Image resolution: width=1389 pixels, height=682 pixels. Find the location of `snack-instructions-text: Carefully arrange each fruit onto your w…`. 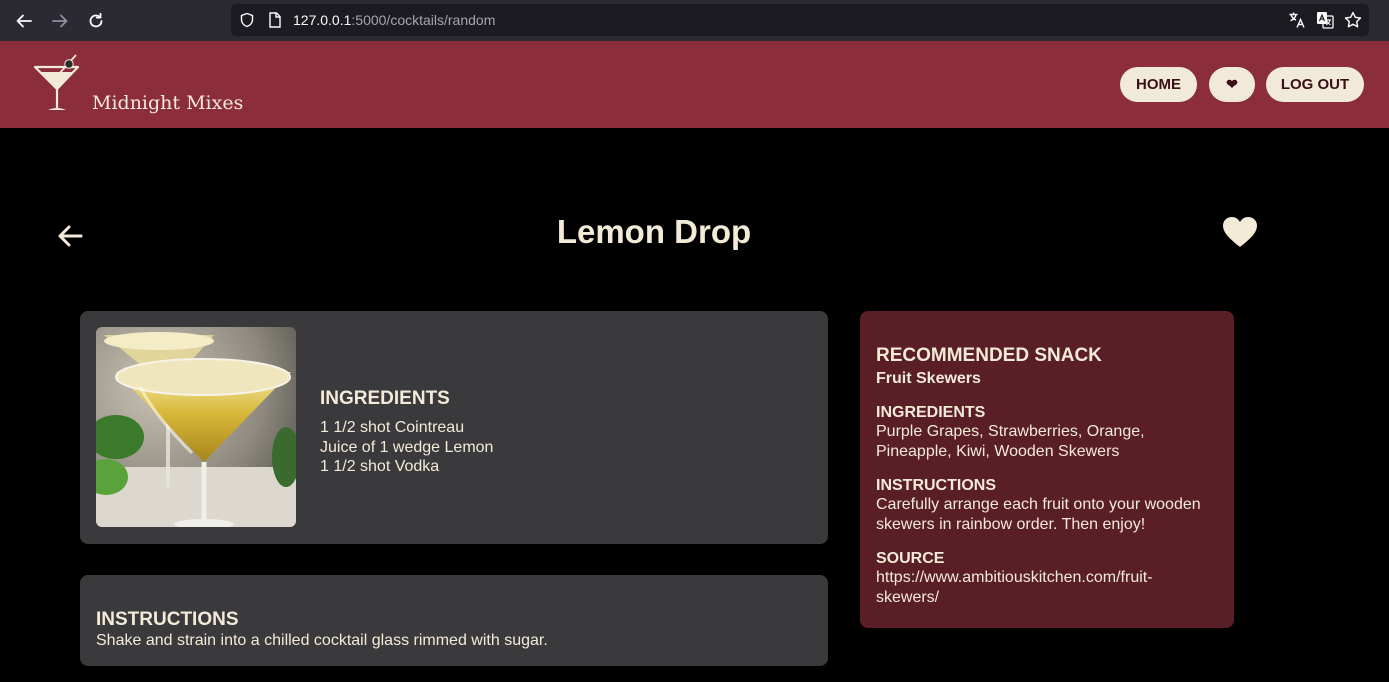

snack-instructions-text: Carefully arrange each fruit onto your w… is located at coordinates (1038, 514).